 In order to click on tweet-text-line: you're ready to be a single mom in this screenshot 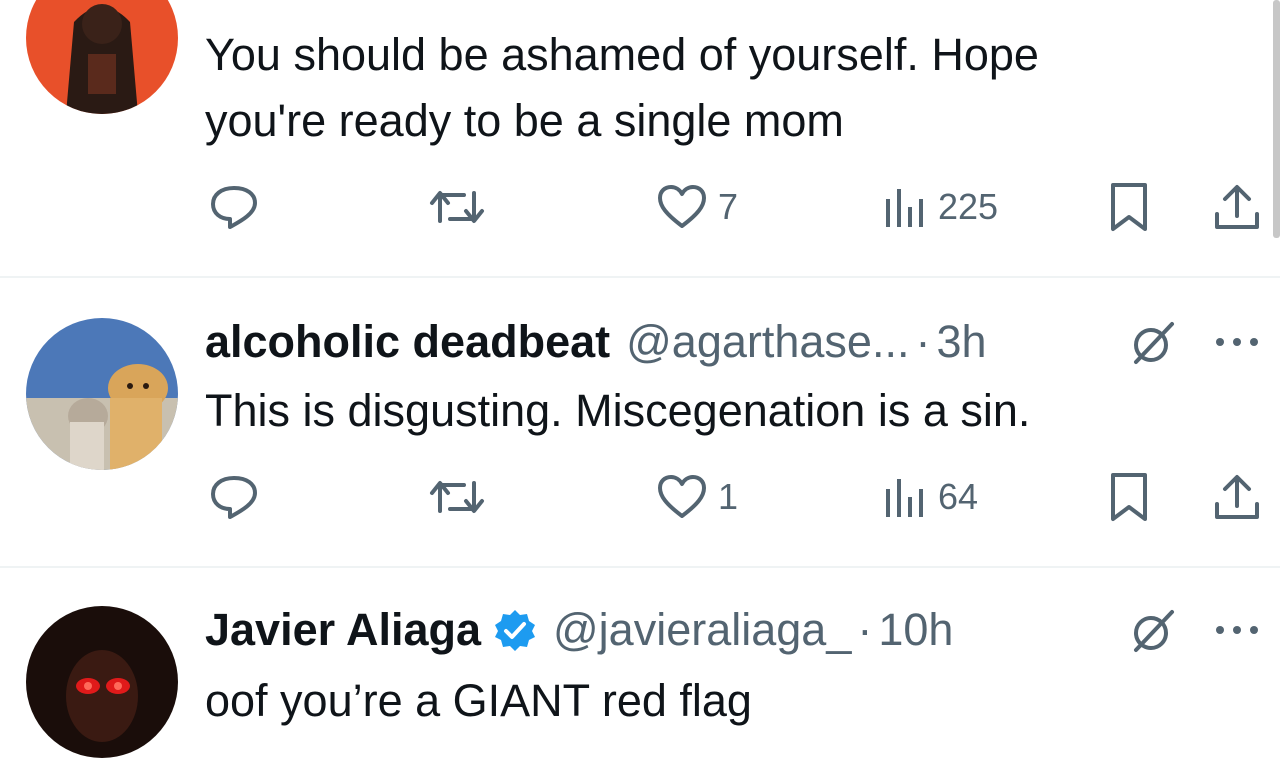, I will do `click(524, 120)`.